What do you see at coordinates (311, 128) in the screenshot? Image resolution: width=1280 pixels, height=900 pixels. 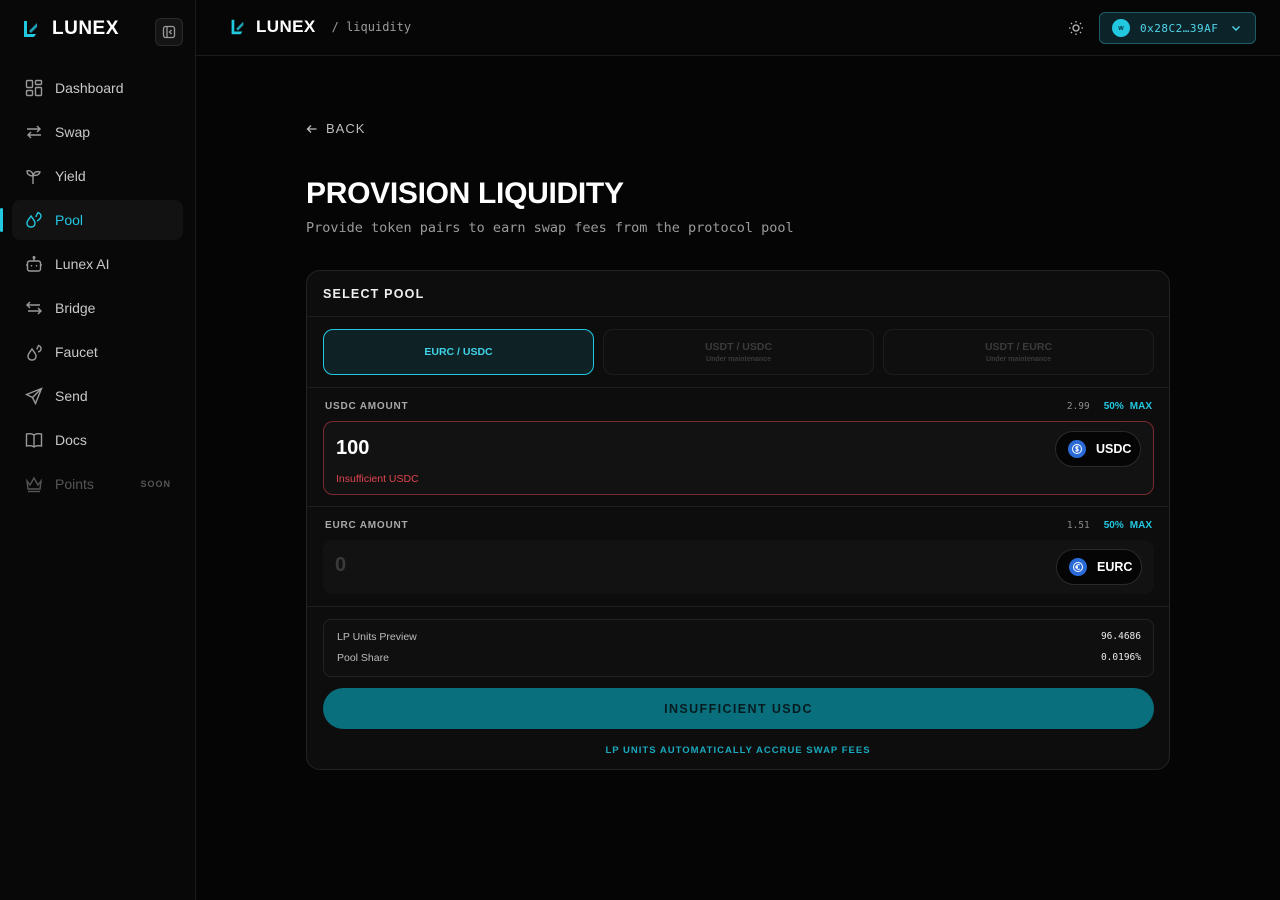 I see `arrow-left-icon` at bounding box center [311, 128].